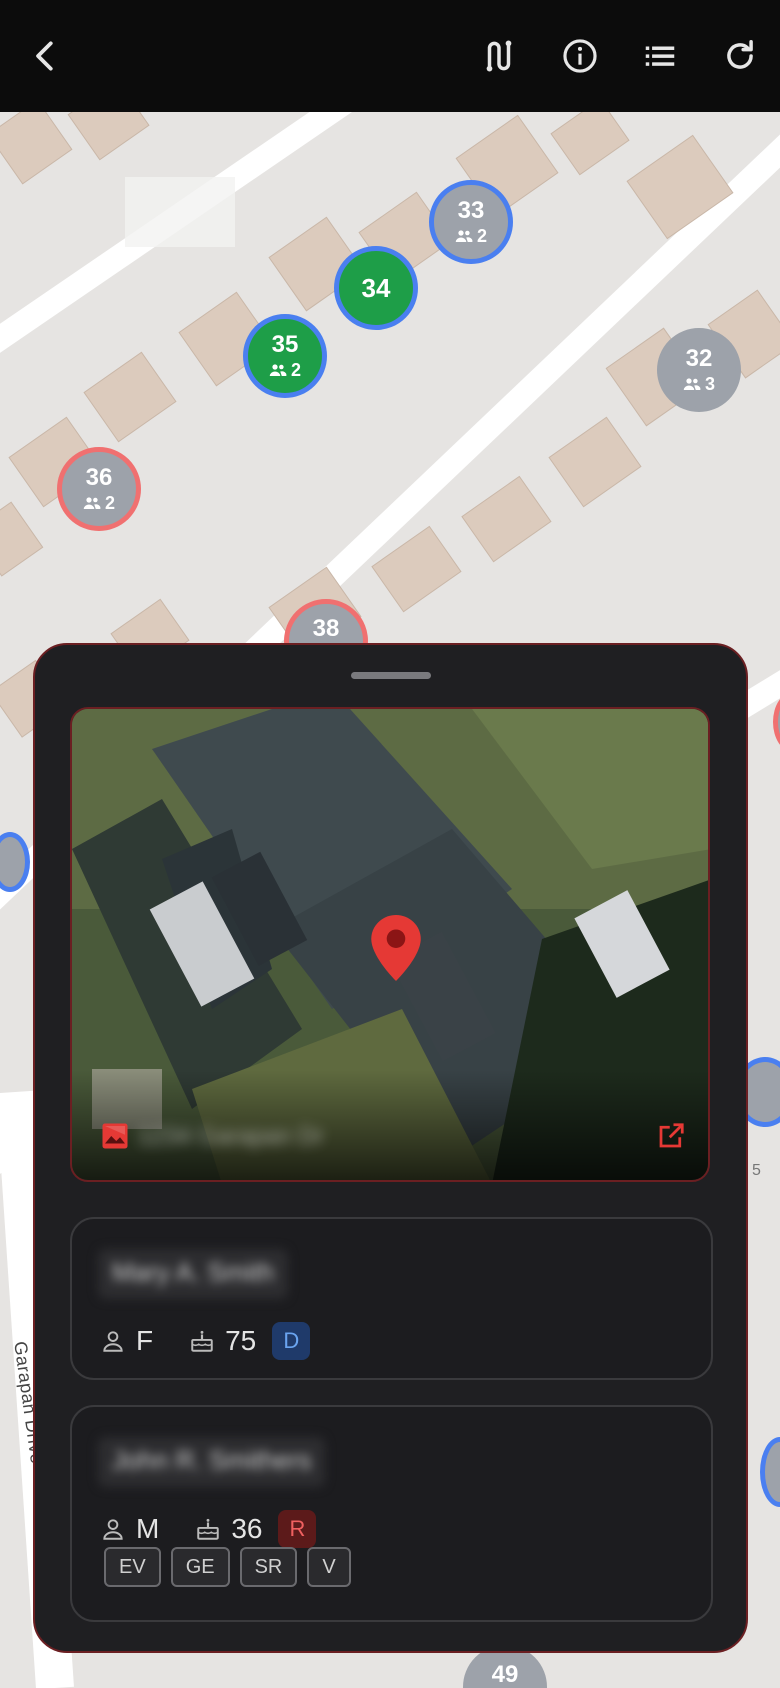 The image size is (780, 1688). I want to click on voter-name: John R. Smithers, so click(212, 1462).